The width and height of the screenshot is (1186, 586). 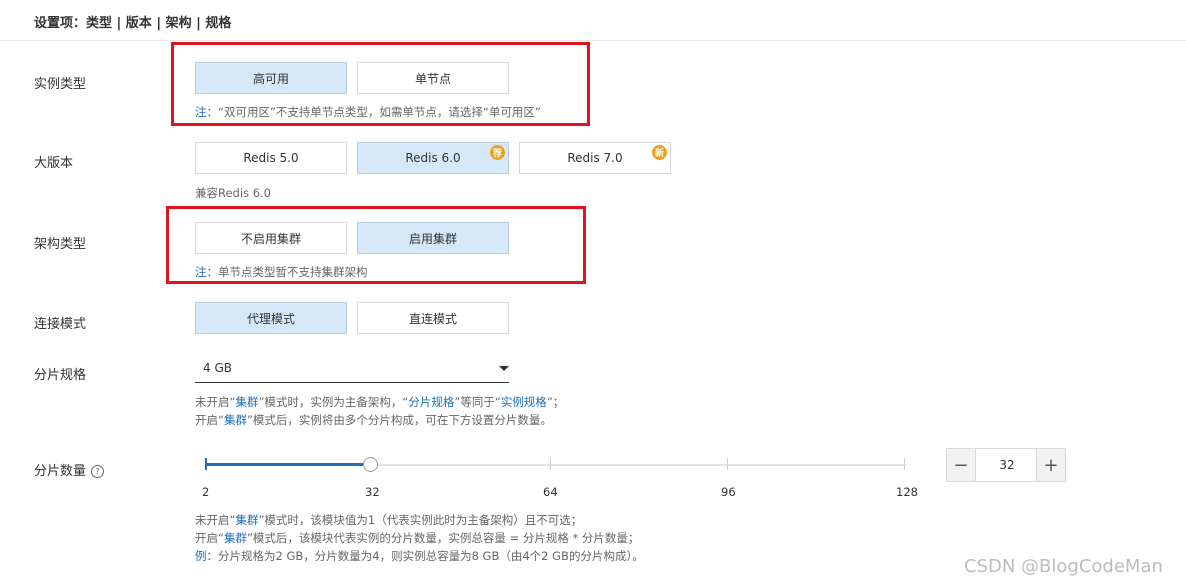 I want to click on shard-count-input: 32, so click(x=1007, y=465).